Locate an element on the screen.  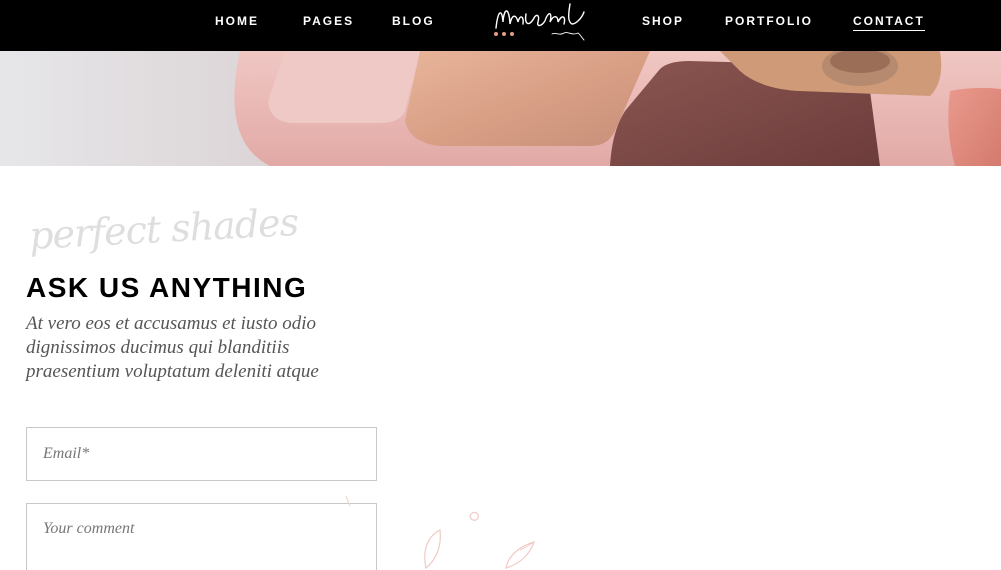
email-field-wrapper is located at coordinates (201, 454).